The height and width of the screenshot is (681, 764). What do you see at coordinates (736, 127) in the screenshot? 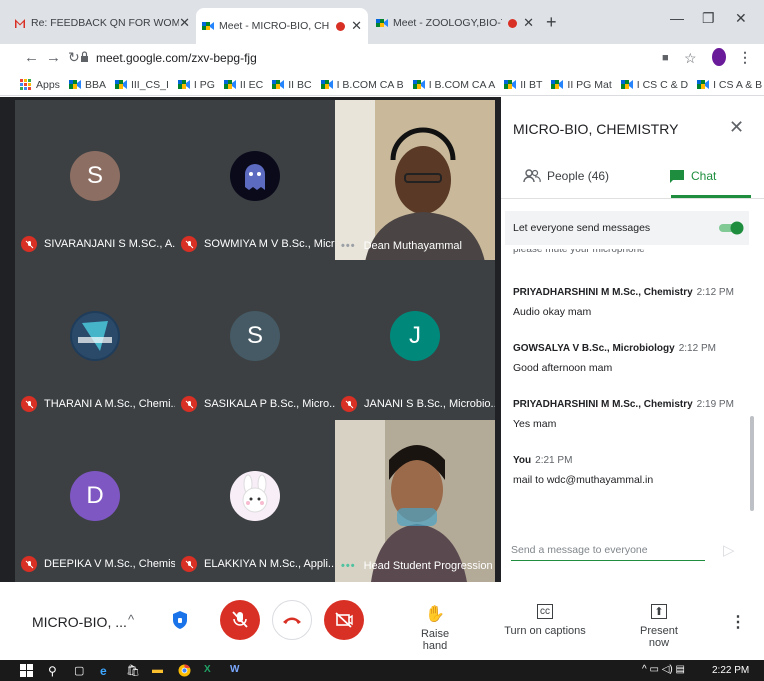
I see `close-panel-icon: ✕` at bounding box center [736, 127].